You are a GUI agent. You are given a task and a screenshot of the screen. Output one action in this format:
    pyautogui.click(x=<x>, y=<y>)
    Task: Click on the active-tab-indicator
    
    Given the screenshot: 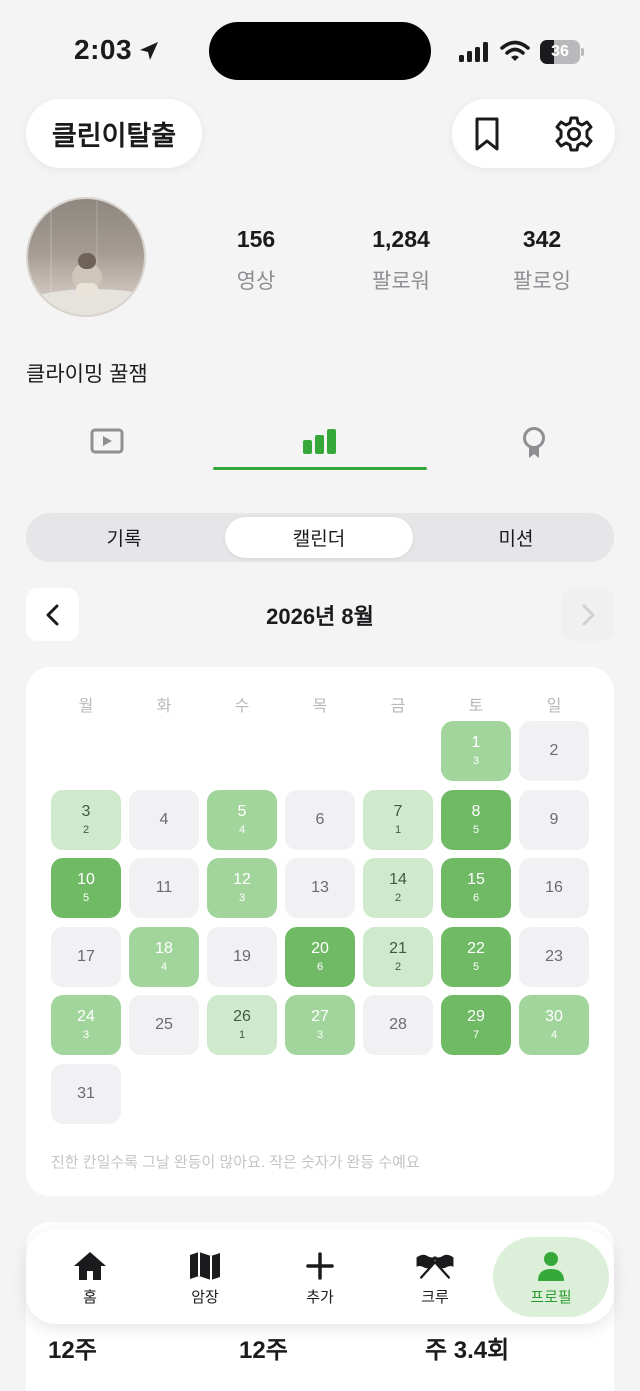 What is the action you would take?
    pyautogui.click(x=320, y=468)
    